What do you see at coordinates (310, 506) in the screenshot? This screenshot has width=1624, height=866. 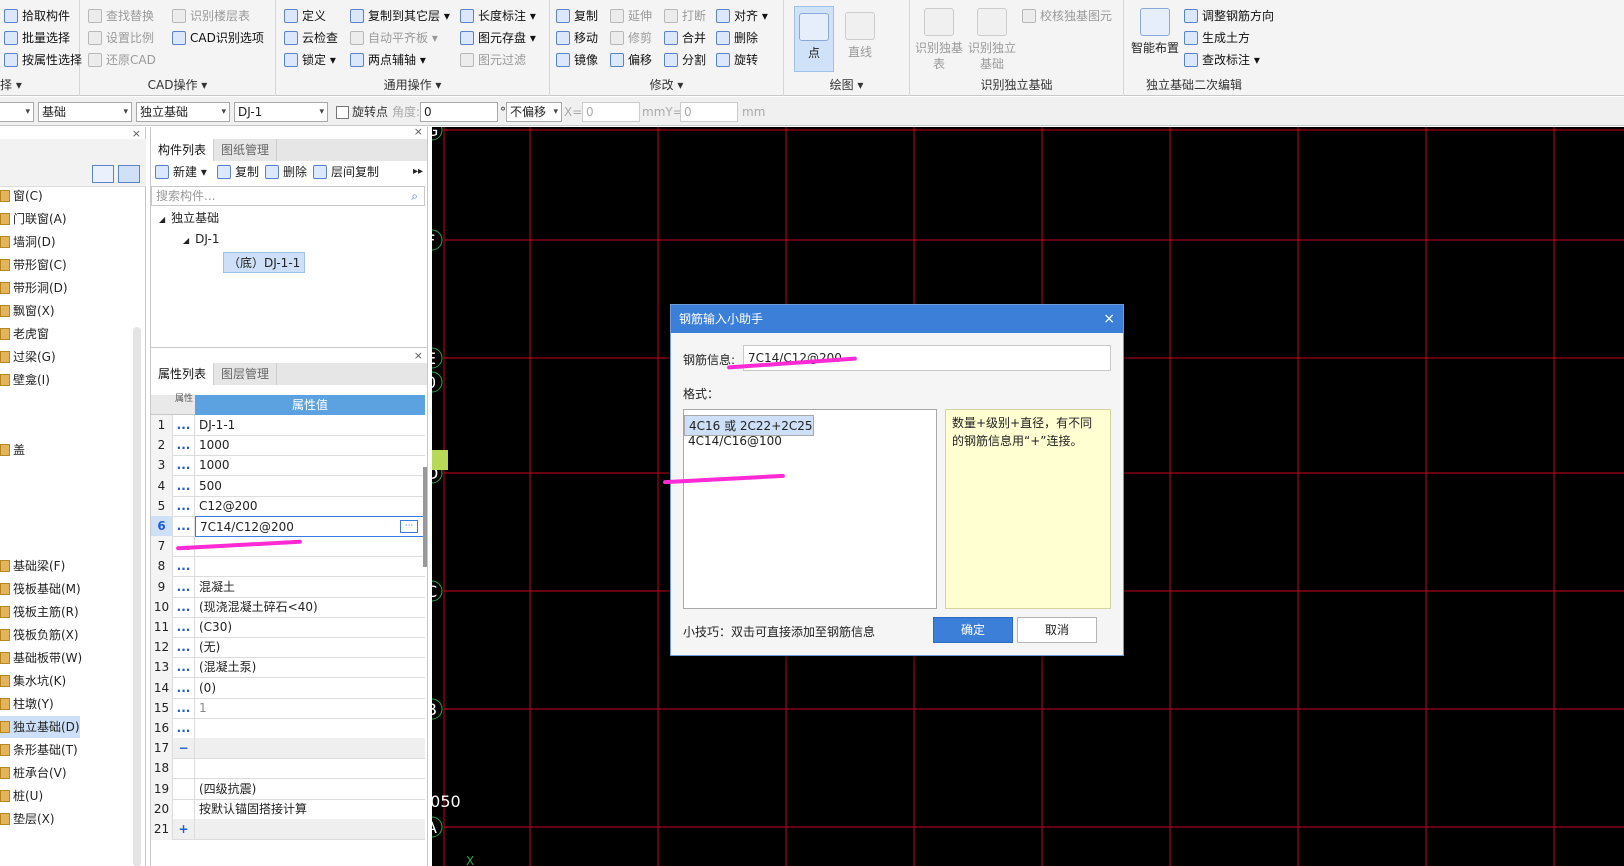 I see `row-value: C12@200` at bounding box center [310, 506].